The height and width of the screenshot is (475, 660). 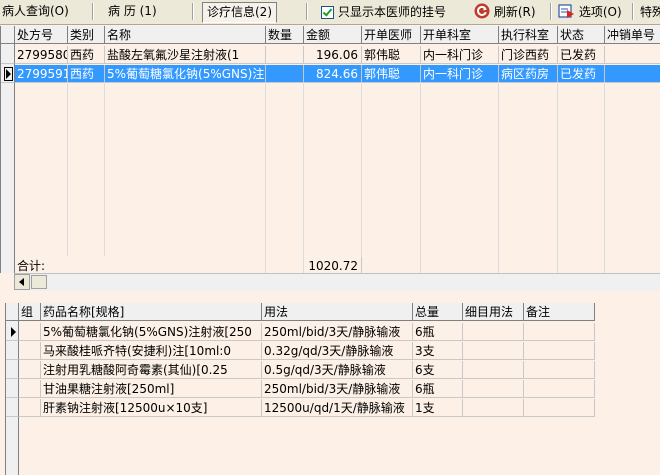 I want to click on col-header: 总量, so click(x=438, y=312).